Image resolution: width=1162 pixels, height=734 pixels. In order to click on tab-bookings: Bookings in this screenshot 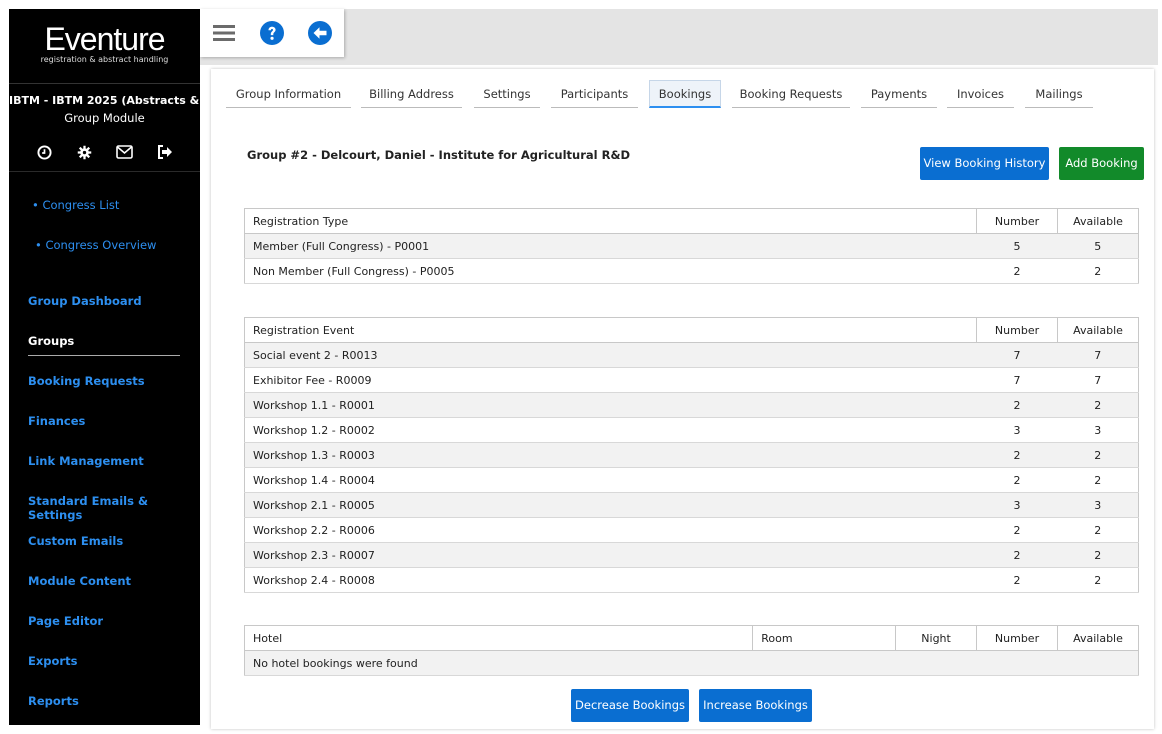, I will do `click(685, 94)`.